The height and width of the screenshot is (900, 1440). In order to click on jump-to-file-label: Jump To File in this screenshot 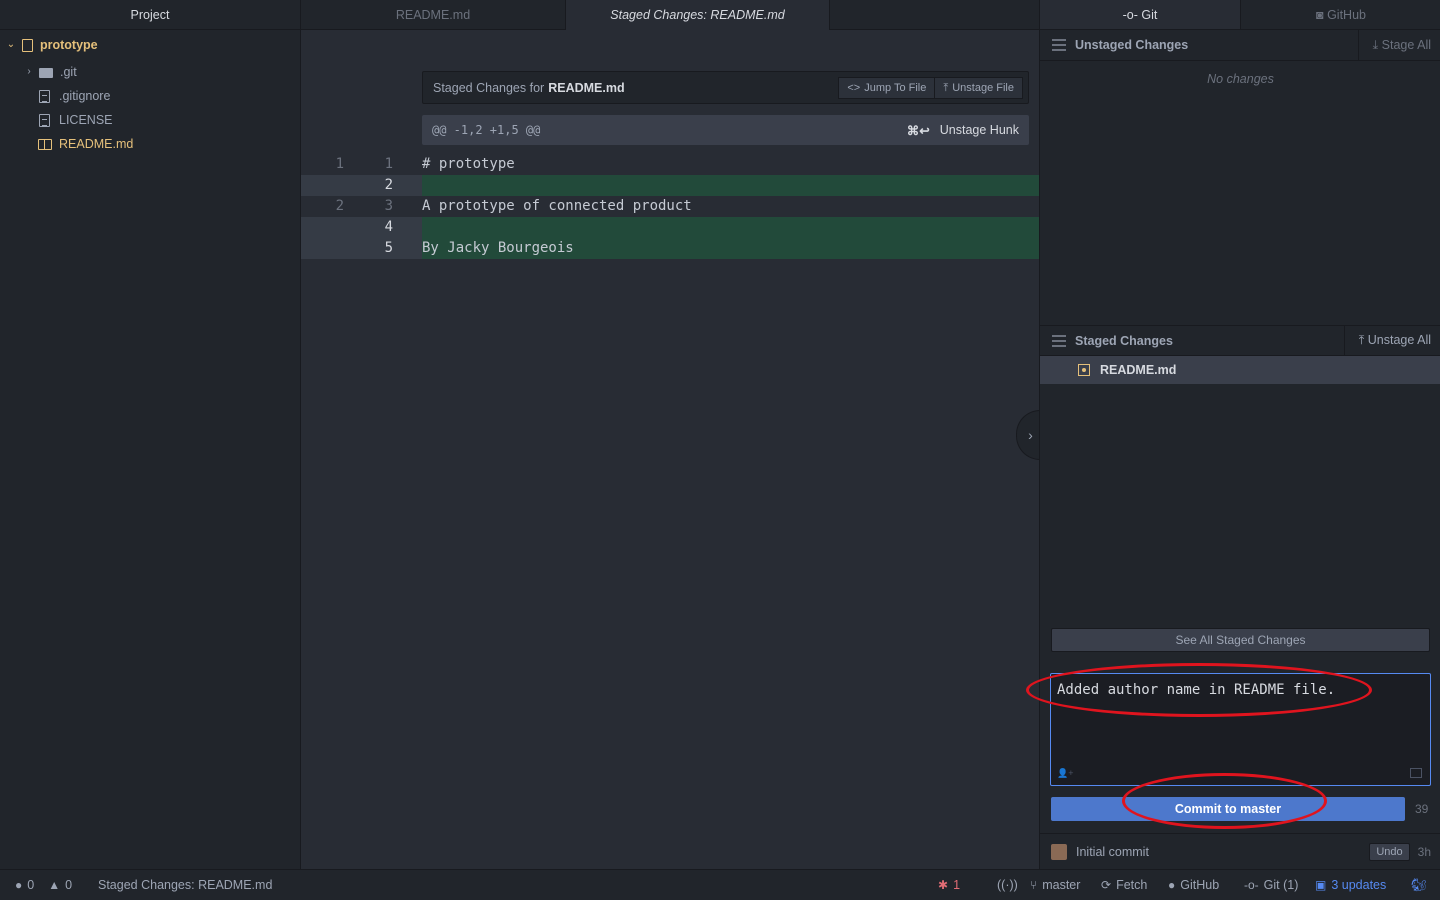, I will do `click(895, 88)`.